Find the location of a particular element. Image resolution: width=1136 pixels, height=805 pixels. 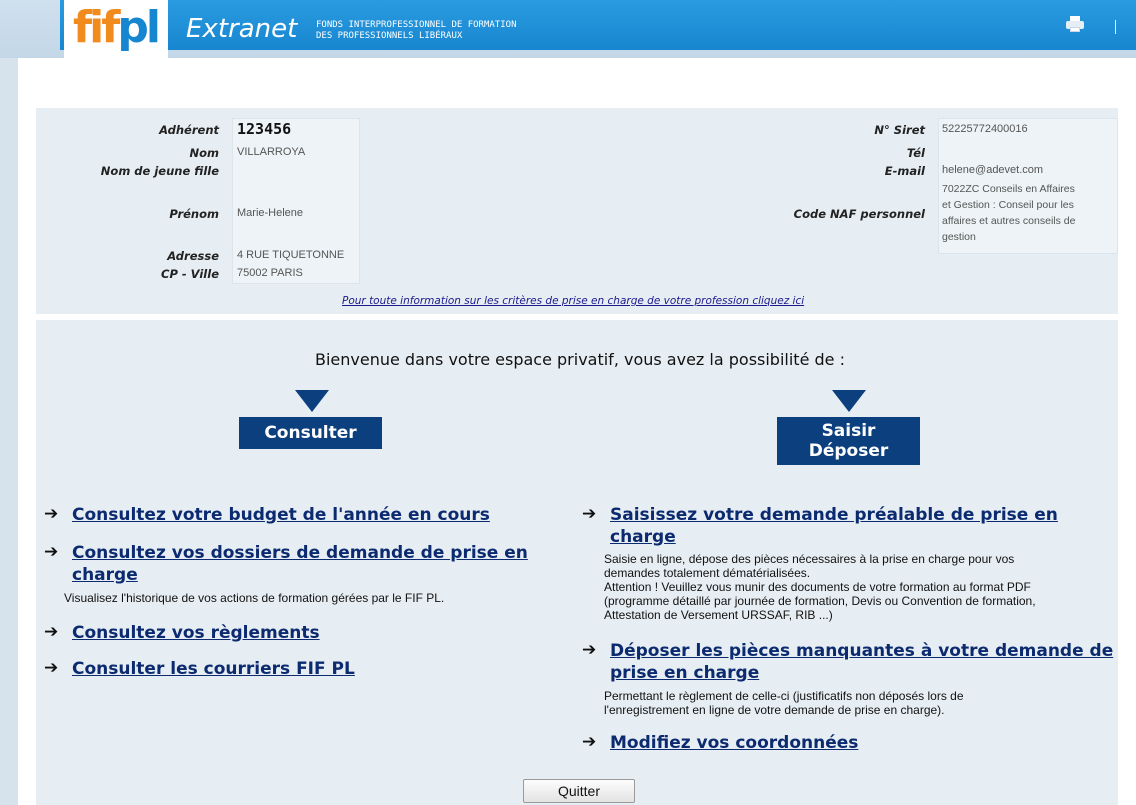

adherent-value: 123456 is located at coordinates (264, 129).